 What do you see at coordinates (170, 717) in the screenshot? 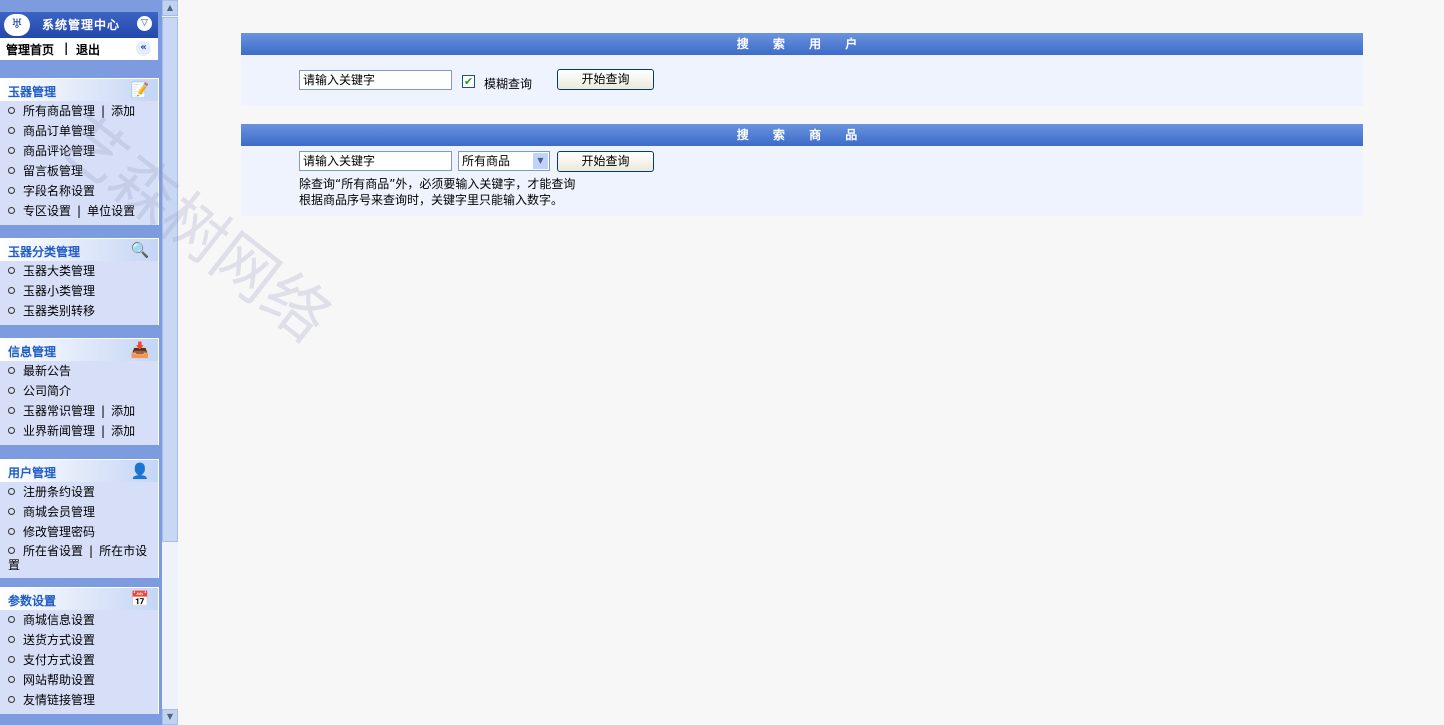
I see `scroll-down-icon: ▼` at bounding box center [170, 717].